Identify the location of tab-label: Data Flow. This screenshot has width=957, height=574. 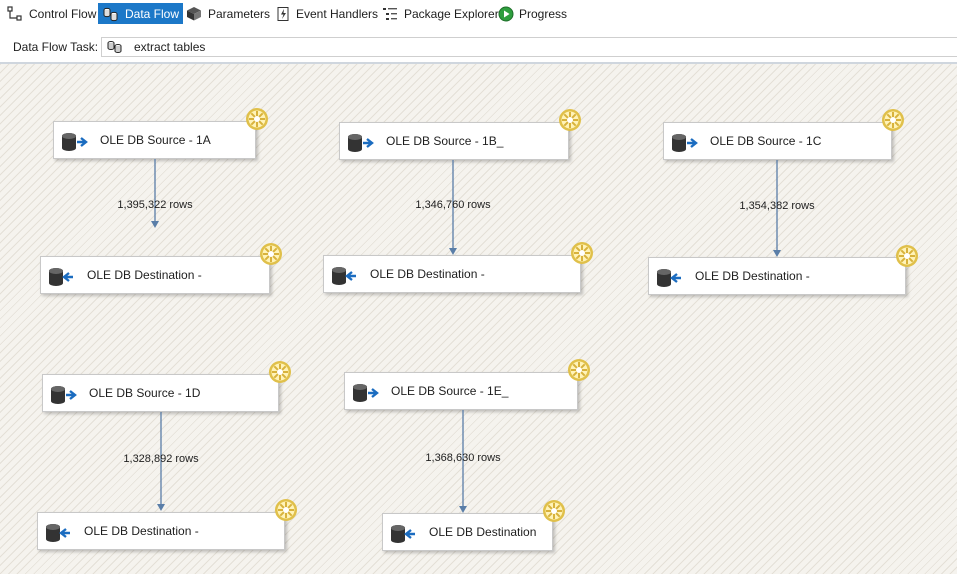
(152, 13).